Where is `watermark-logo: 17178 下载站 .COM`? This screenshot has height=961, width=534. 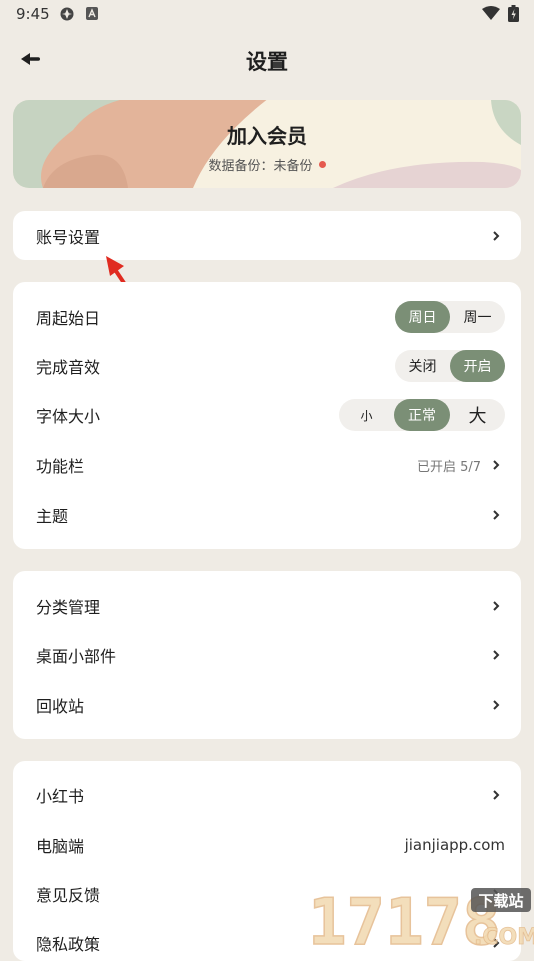 watermark-logo: 17178 下载站 .COM is located at coordinates (420, 916).